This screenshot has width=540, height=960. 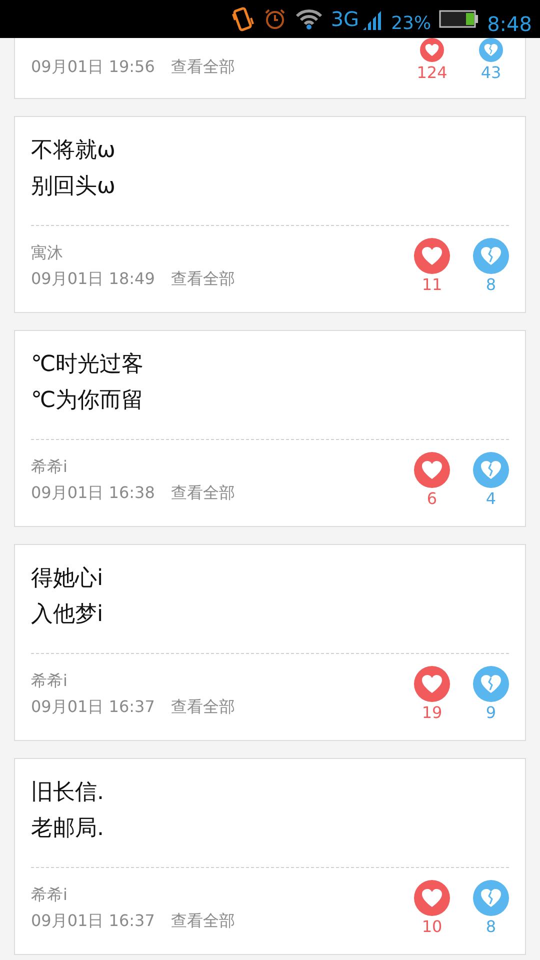 What do you see at coordinates (73, 187) in the screenshot?
I see `post-text: 别回头ω` at bounding box center [73, 187].